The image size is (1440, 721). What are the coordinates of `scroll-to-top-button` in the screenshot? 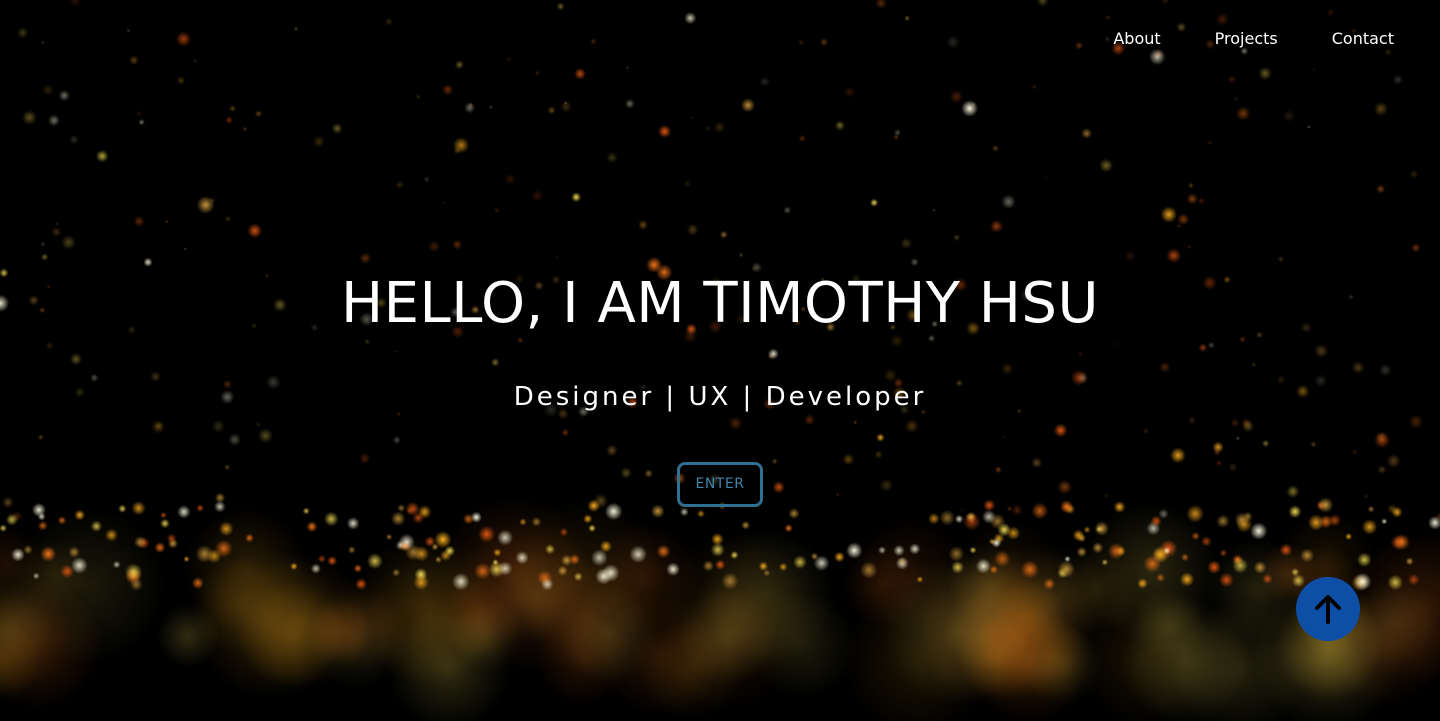 It's located at (1328, 609).